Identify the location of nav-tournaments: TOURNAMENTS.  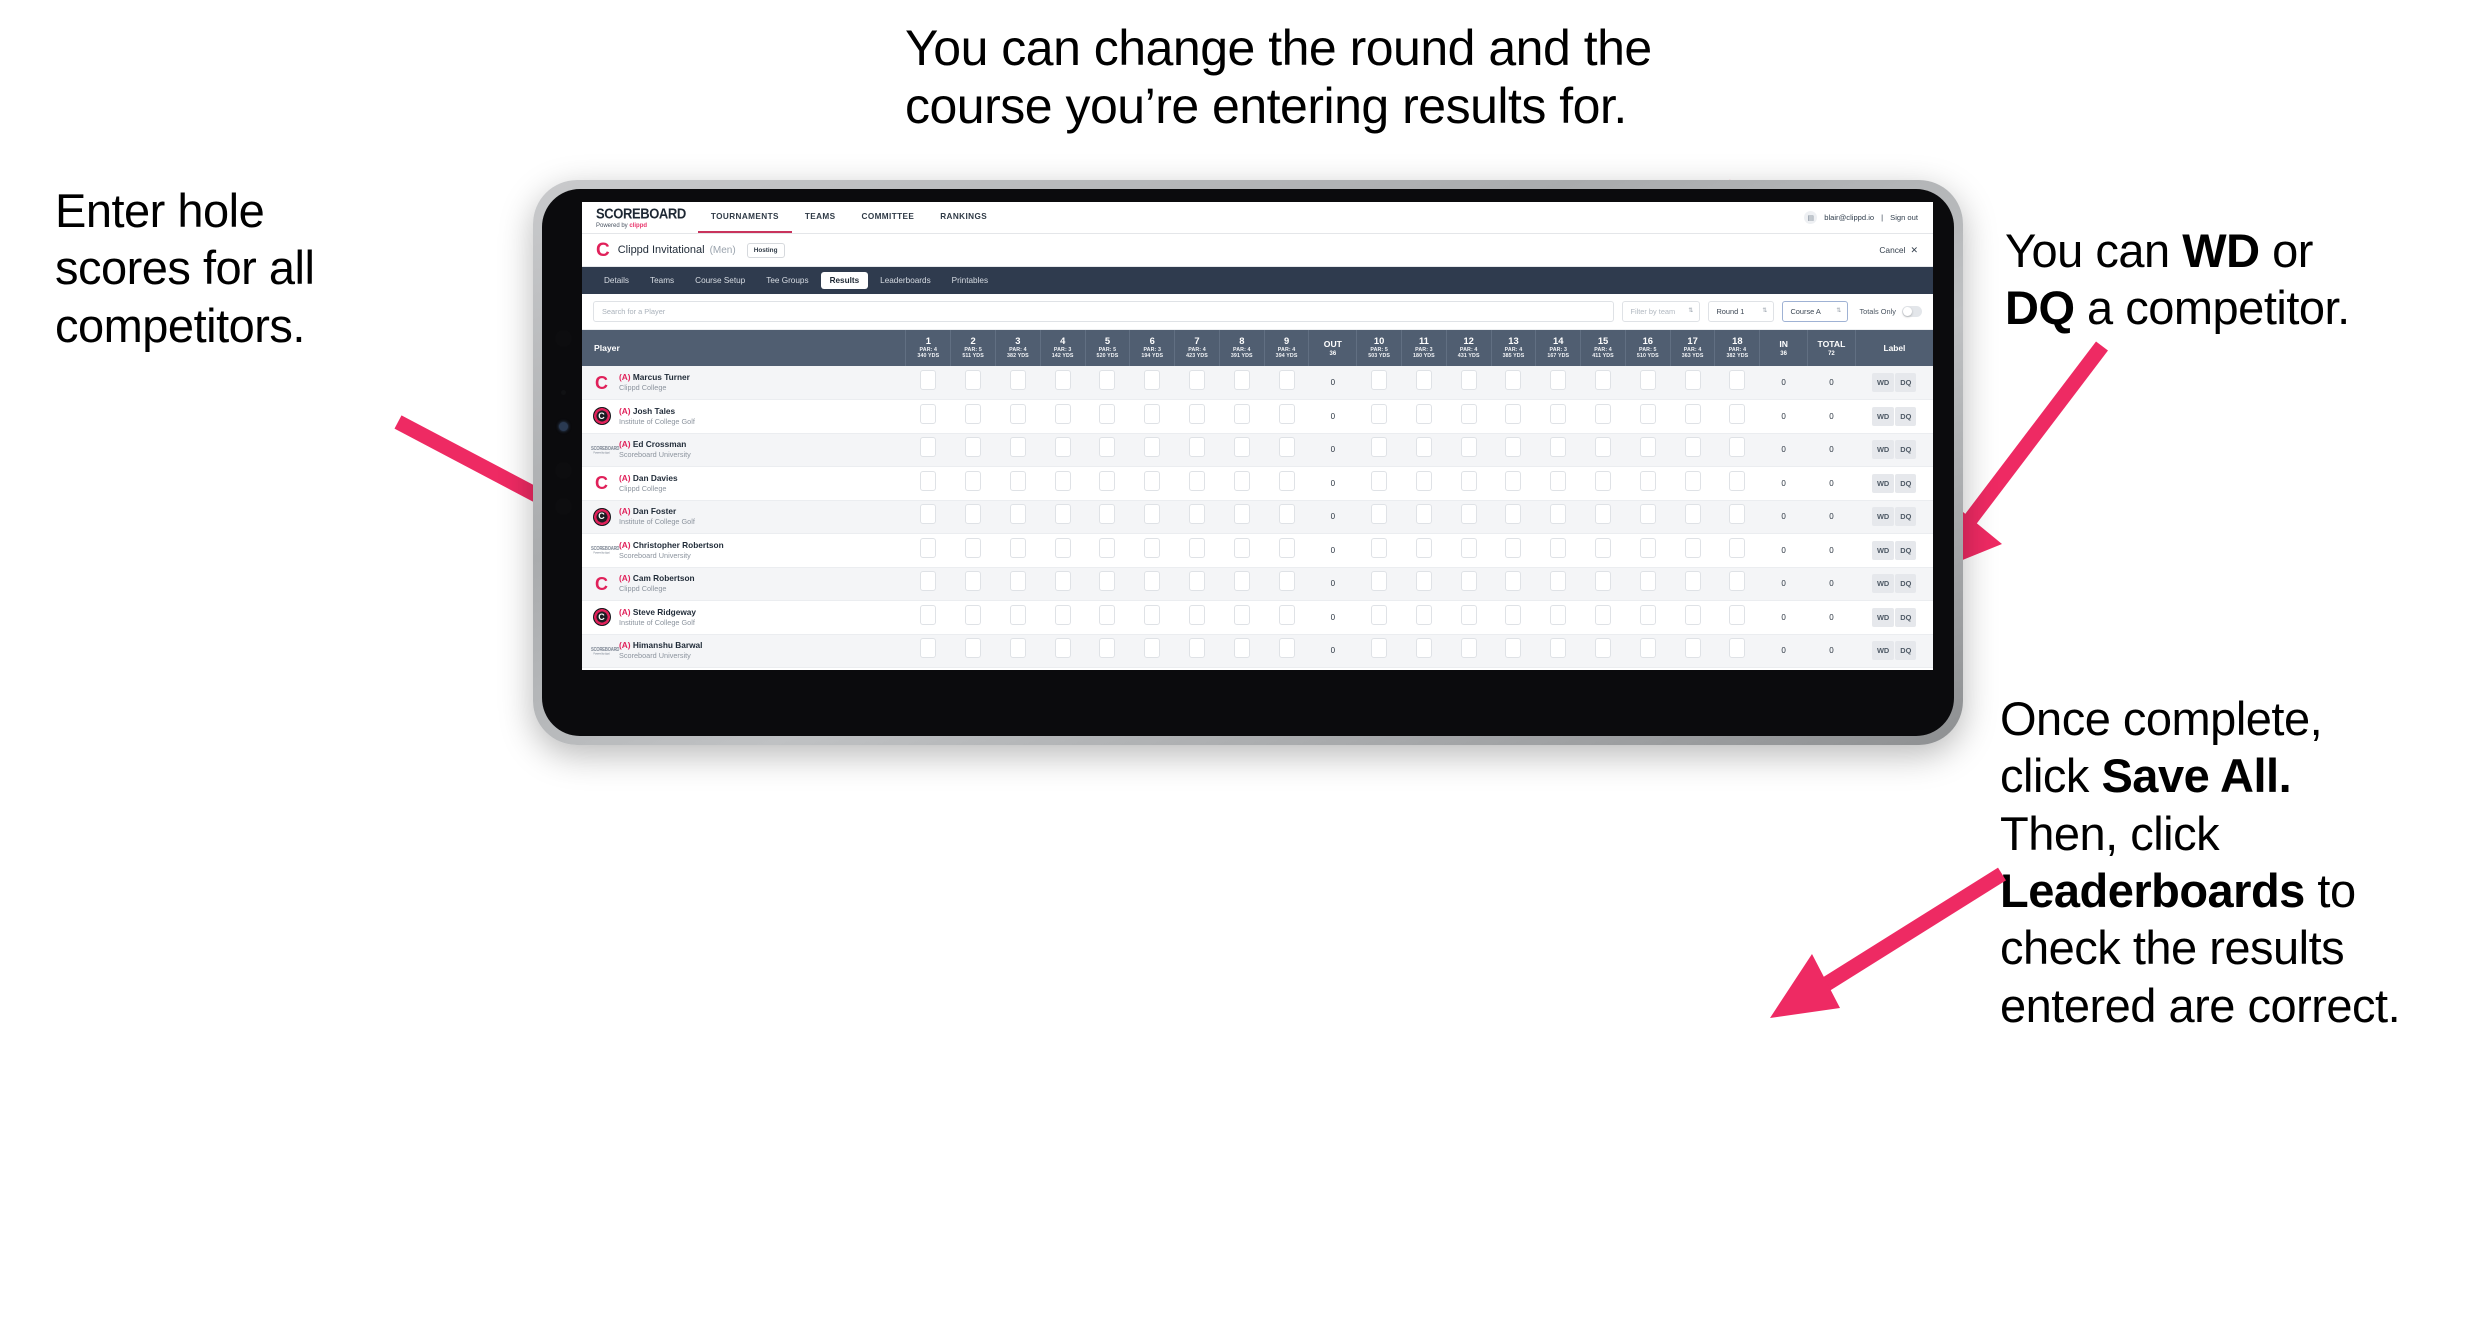
(744, 217).